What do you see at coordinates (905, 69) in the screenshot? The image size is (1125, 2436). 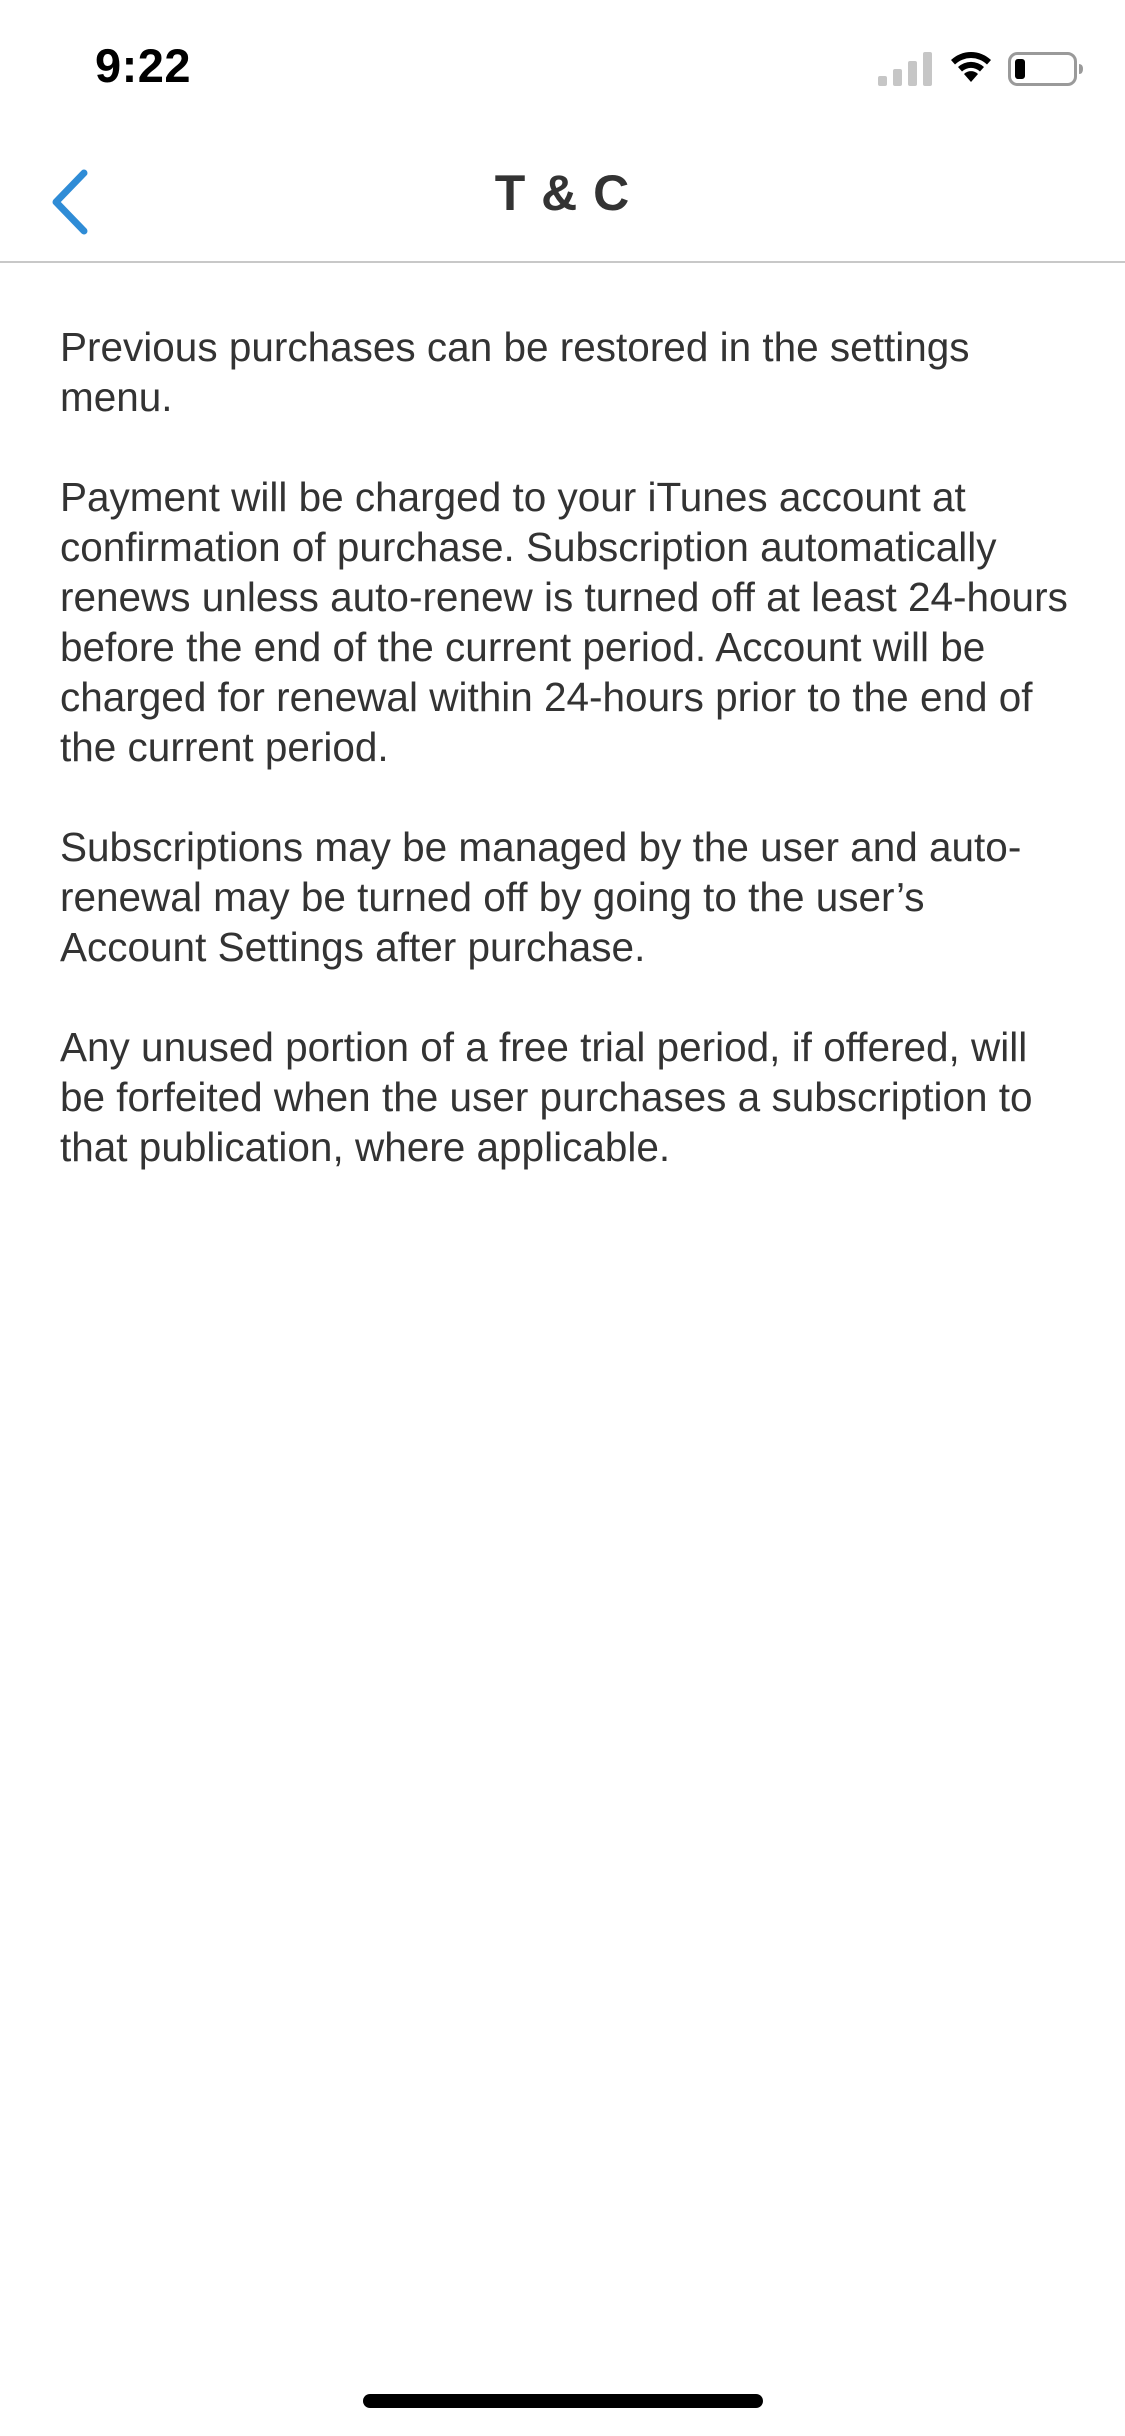 I see `signal-icon` at bounding box center [905, 69].